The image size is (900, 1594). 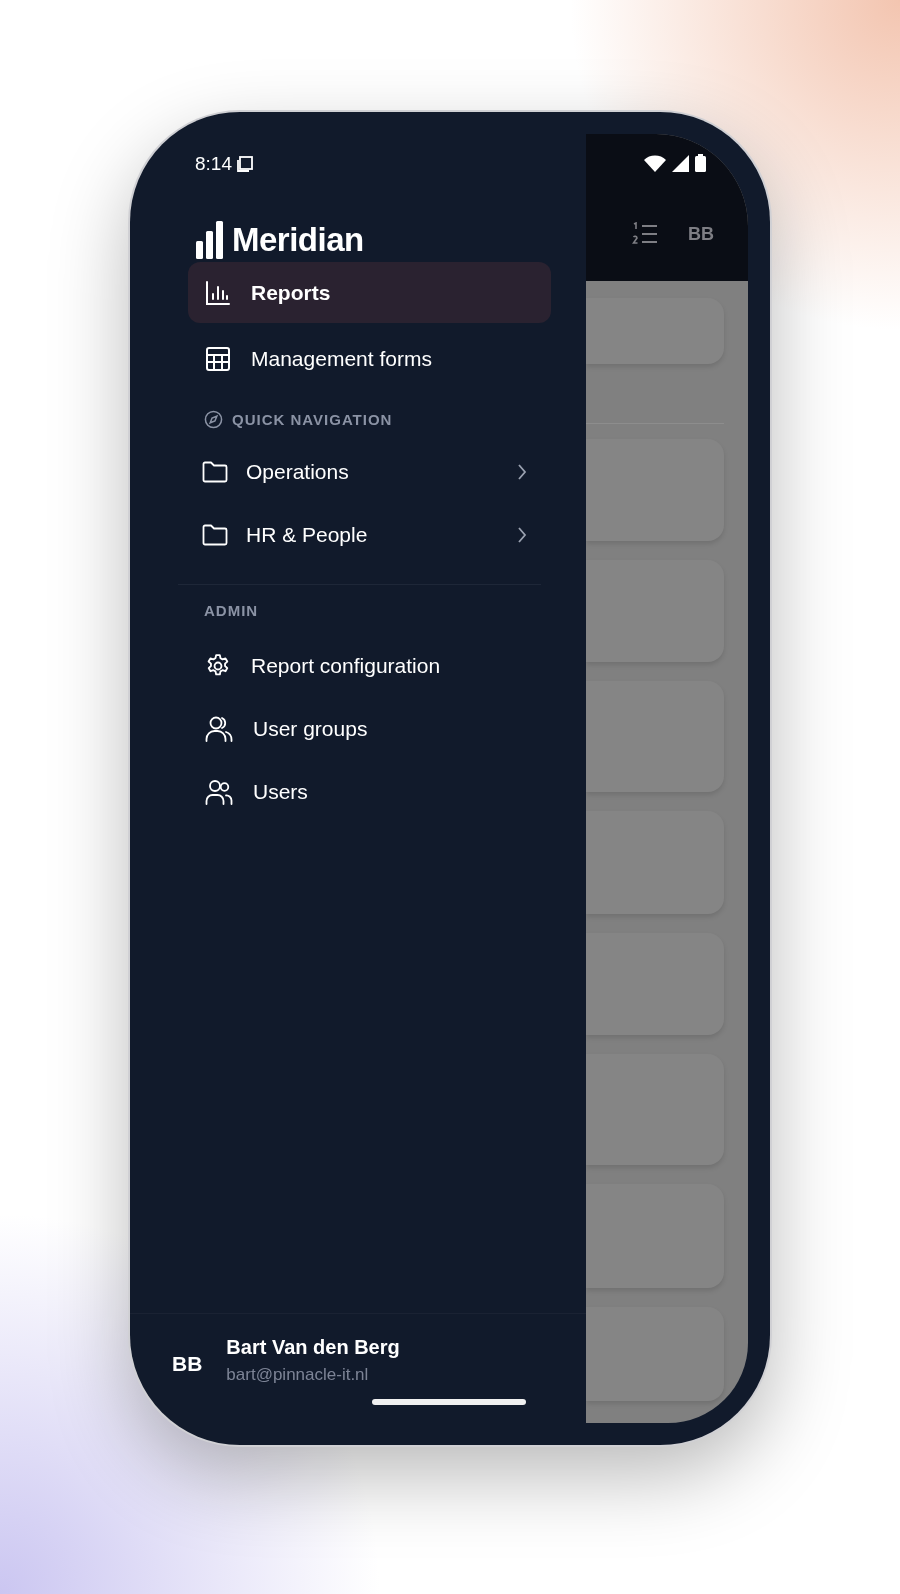 What do you see at coordinates (700, 163) in the screenshot?
I see `battery-icon` at bounding box center [700, 163].